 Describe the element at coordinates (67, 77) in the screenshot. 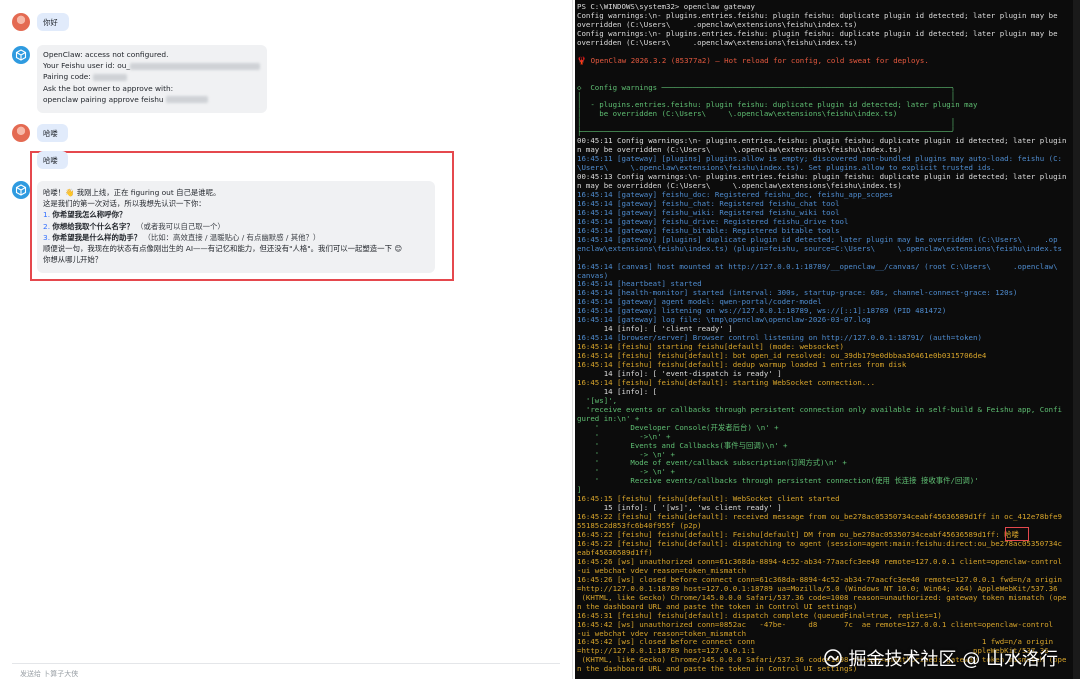

I see `pairing-code-label: Pairing code:` at that location.